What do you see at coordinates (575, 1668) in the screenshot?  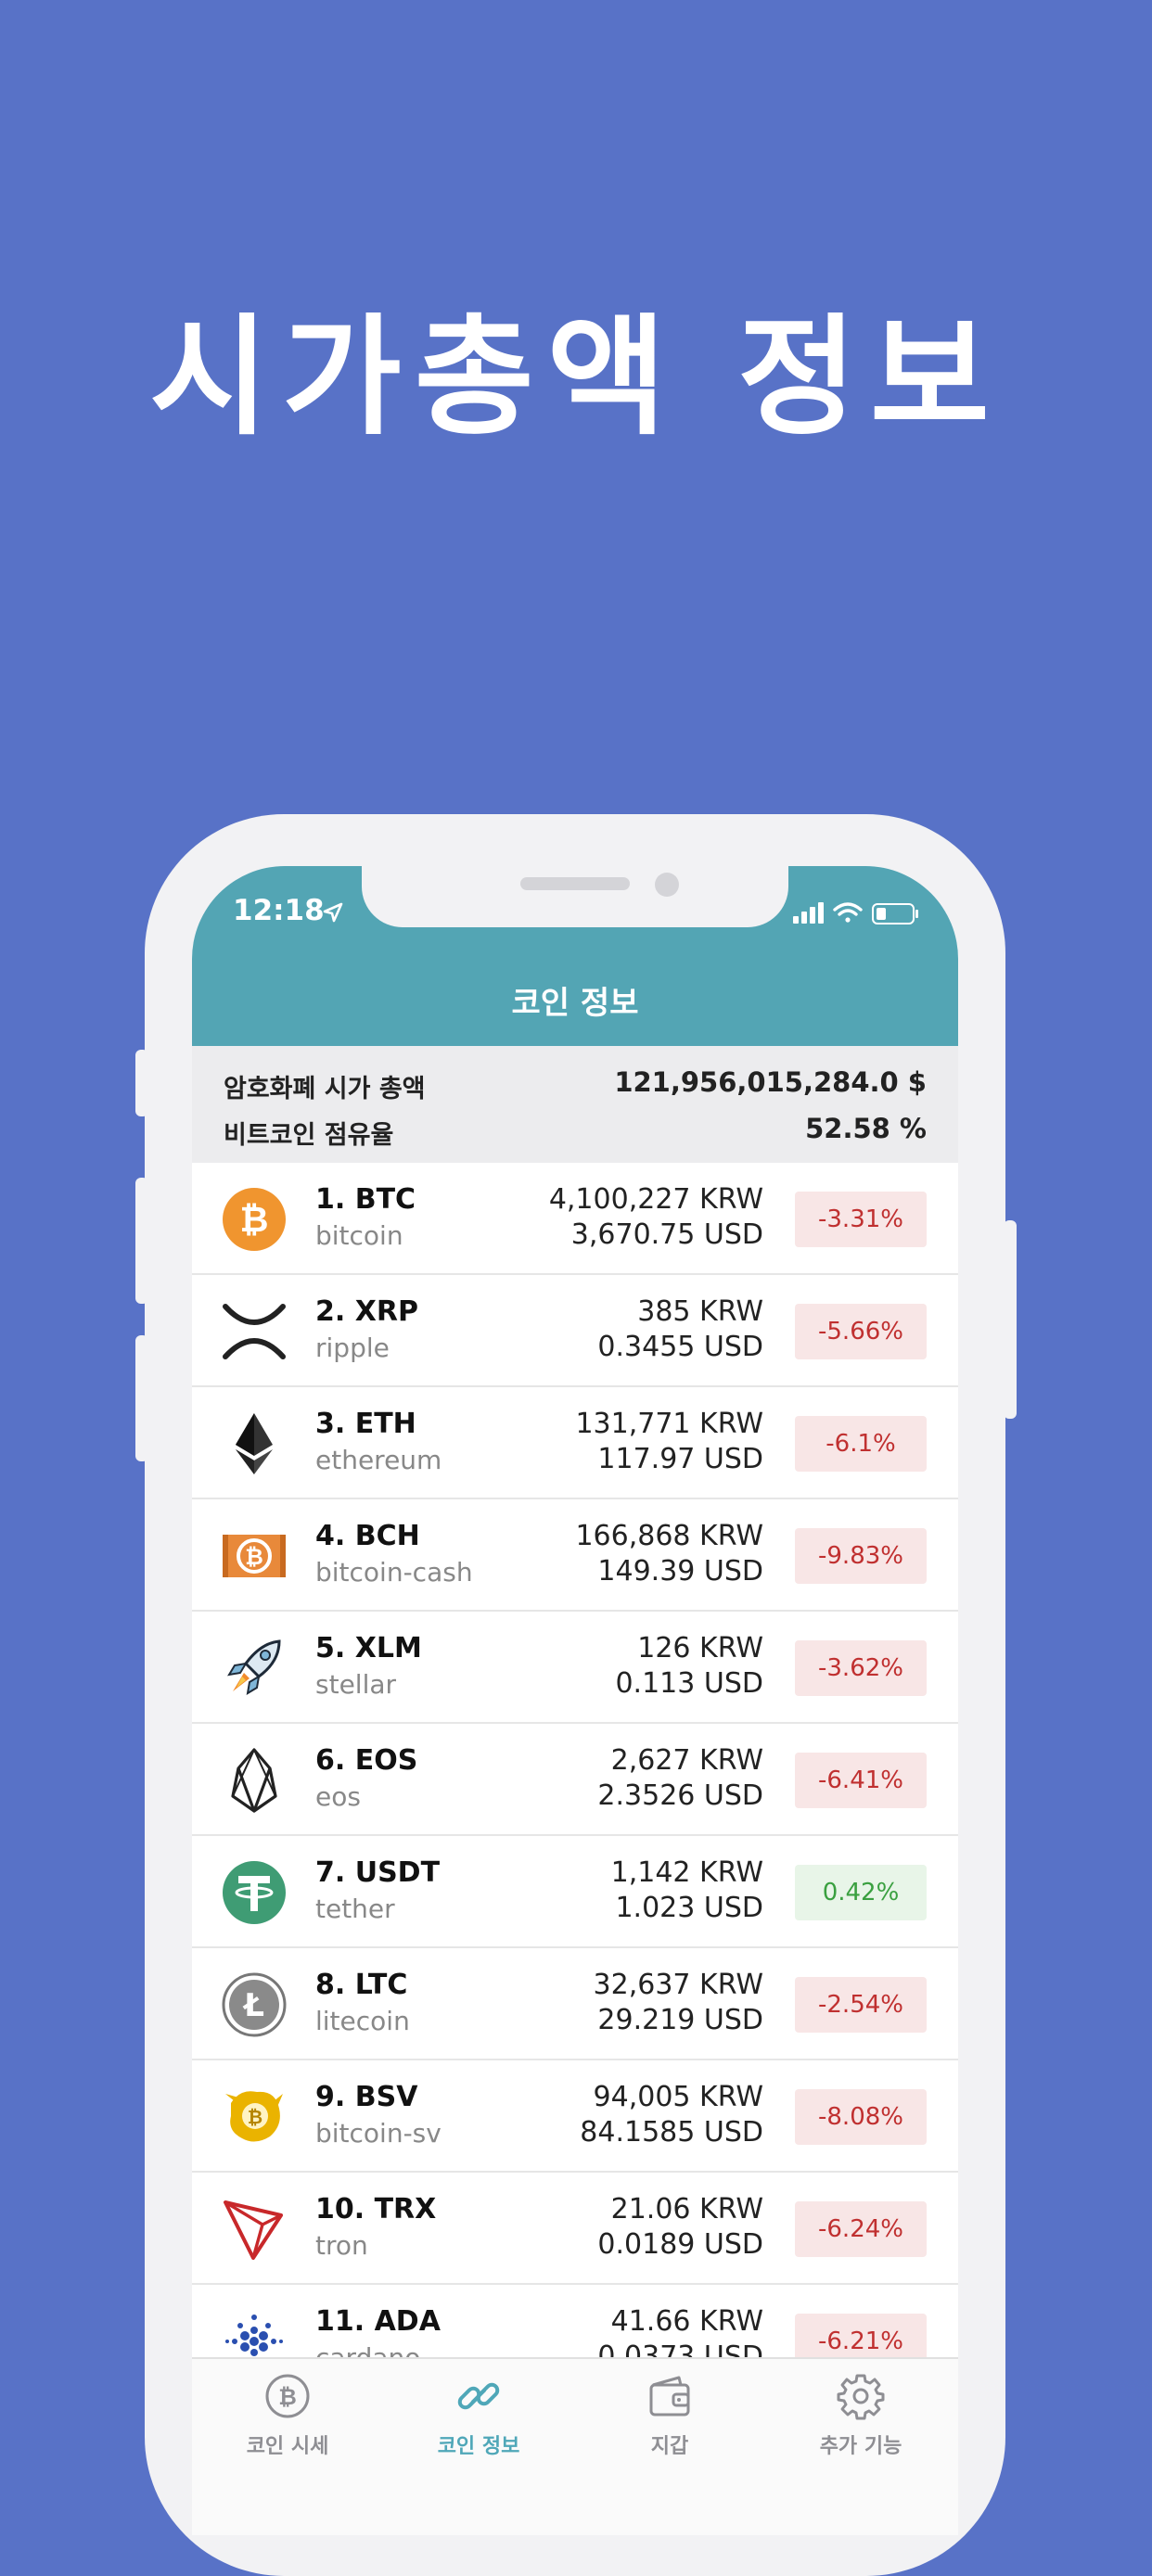 I see `coin-row-xlm: 5. XLM stellar 126 KRW 0.113 USD -3.62%` at bounding box center [575, 1668].